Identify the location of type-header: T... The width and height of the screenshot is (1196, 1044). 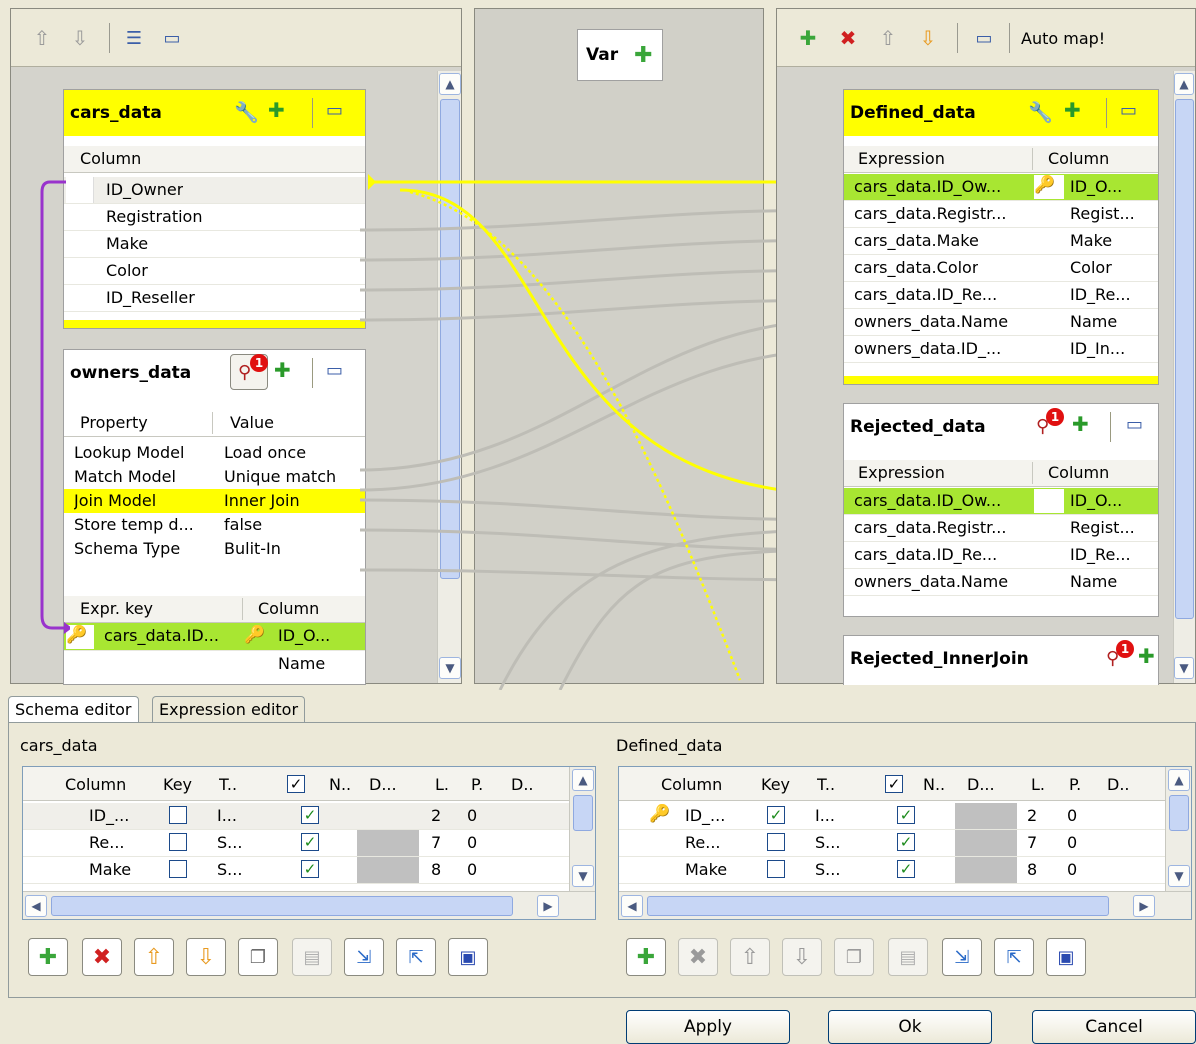
(826, 784).